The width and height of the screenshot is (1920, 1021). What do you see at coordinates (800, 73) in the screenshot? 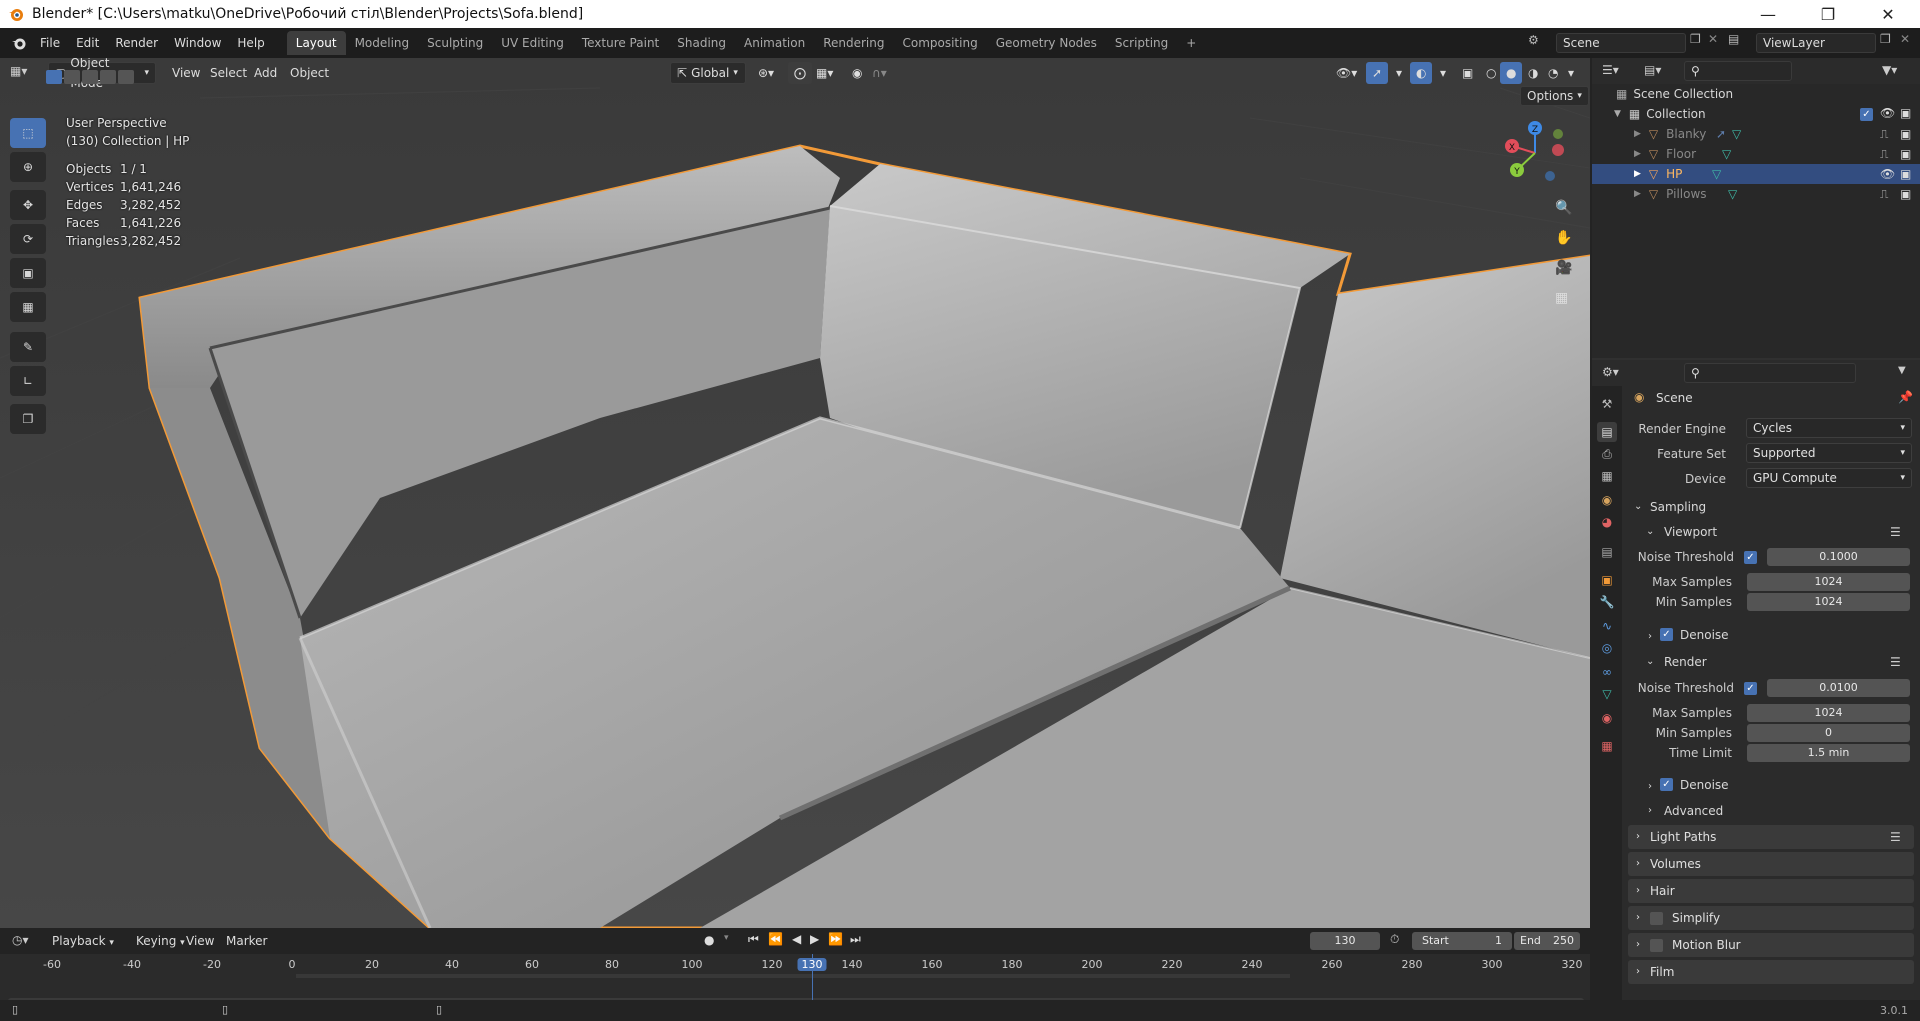
I see `snap-icon: ⨀` at bounding box center [800, 73].